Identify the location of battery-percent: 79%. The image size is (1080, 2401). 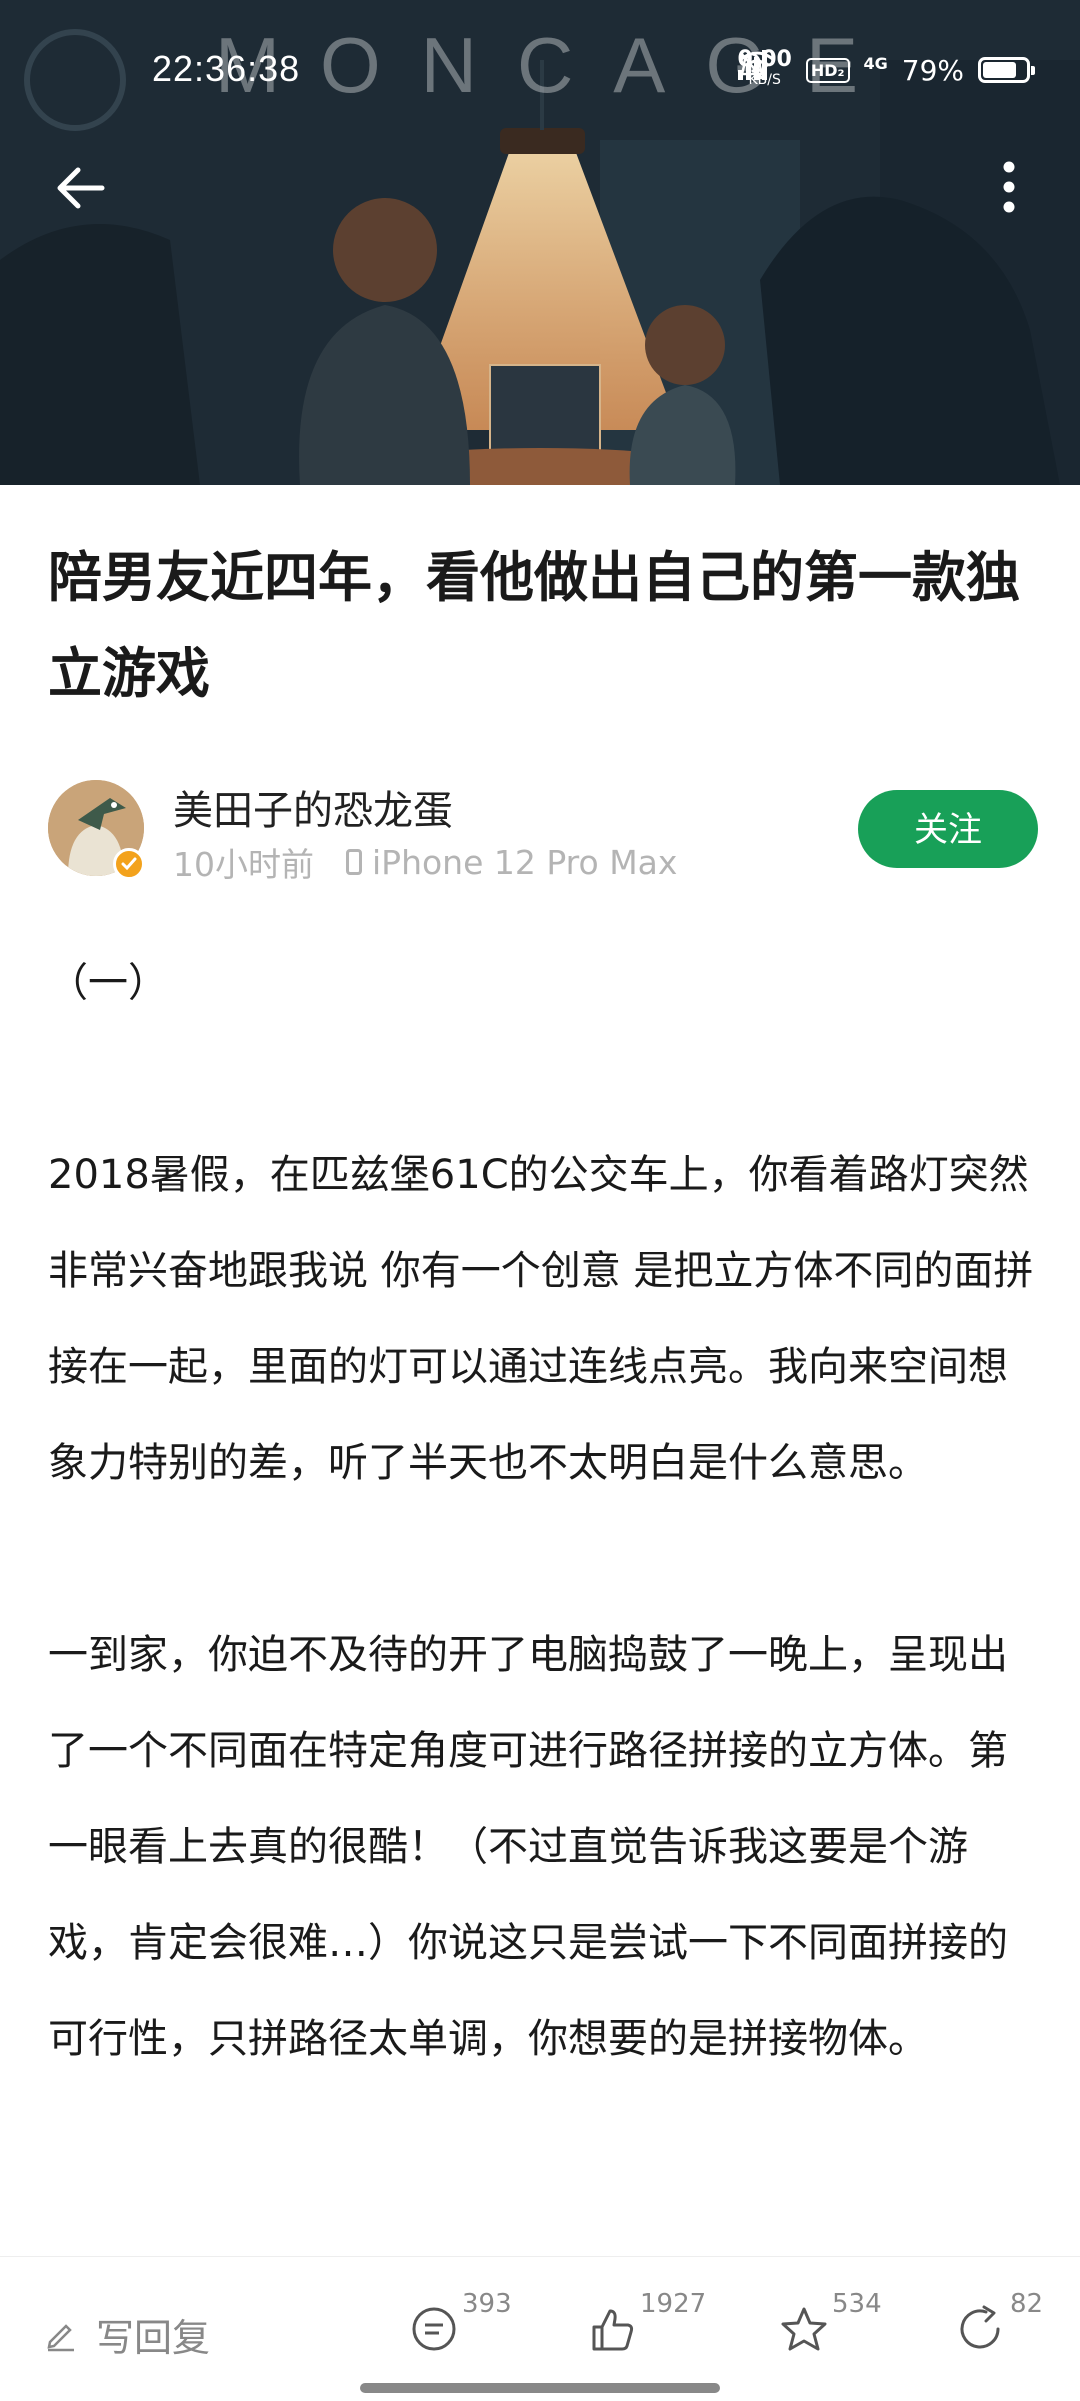
(932, 70).